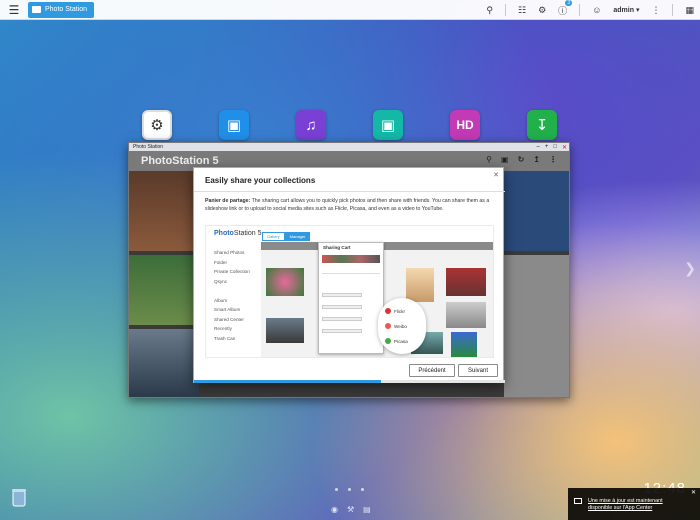 The height and width of the screenshot is (520, 700). I want to click on inner-side-item: Album, so click(221, 300).